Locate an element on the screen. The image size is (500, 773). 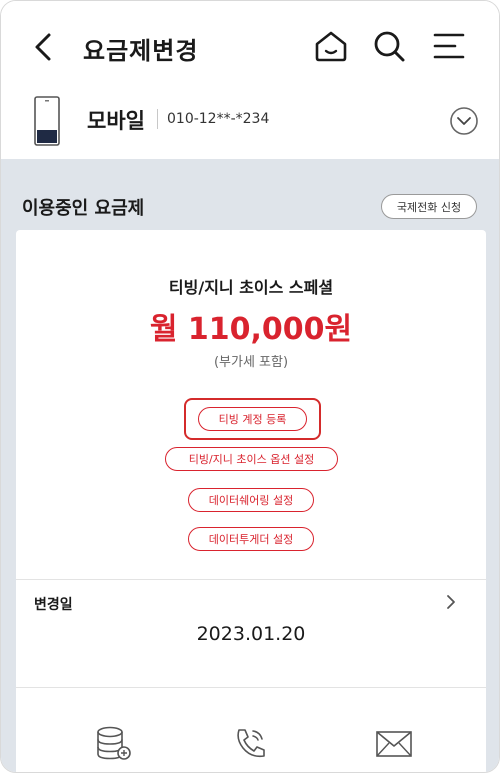
change-date-label: 변경일 is located at coordinates (53, 605).